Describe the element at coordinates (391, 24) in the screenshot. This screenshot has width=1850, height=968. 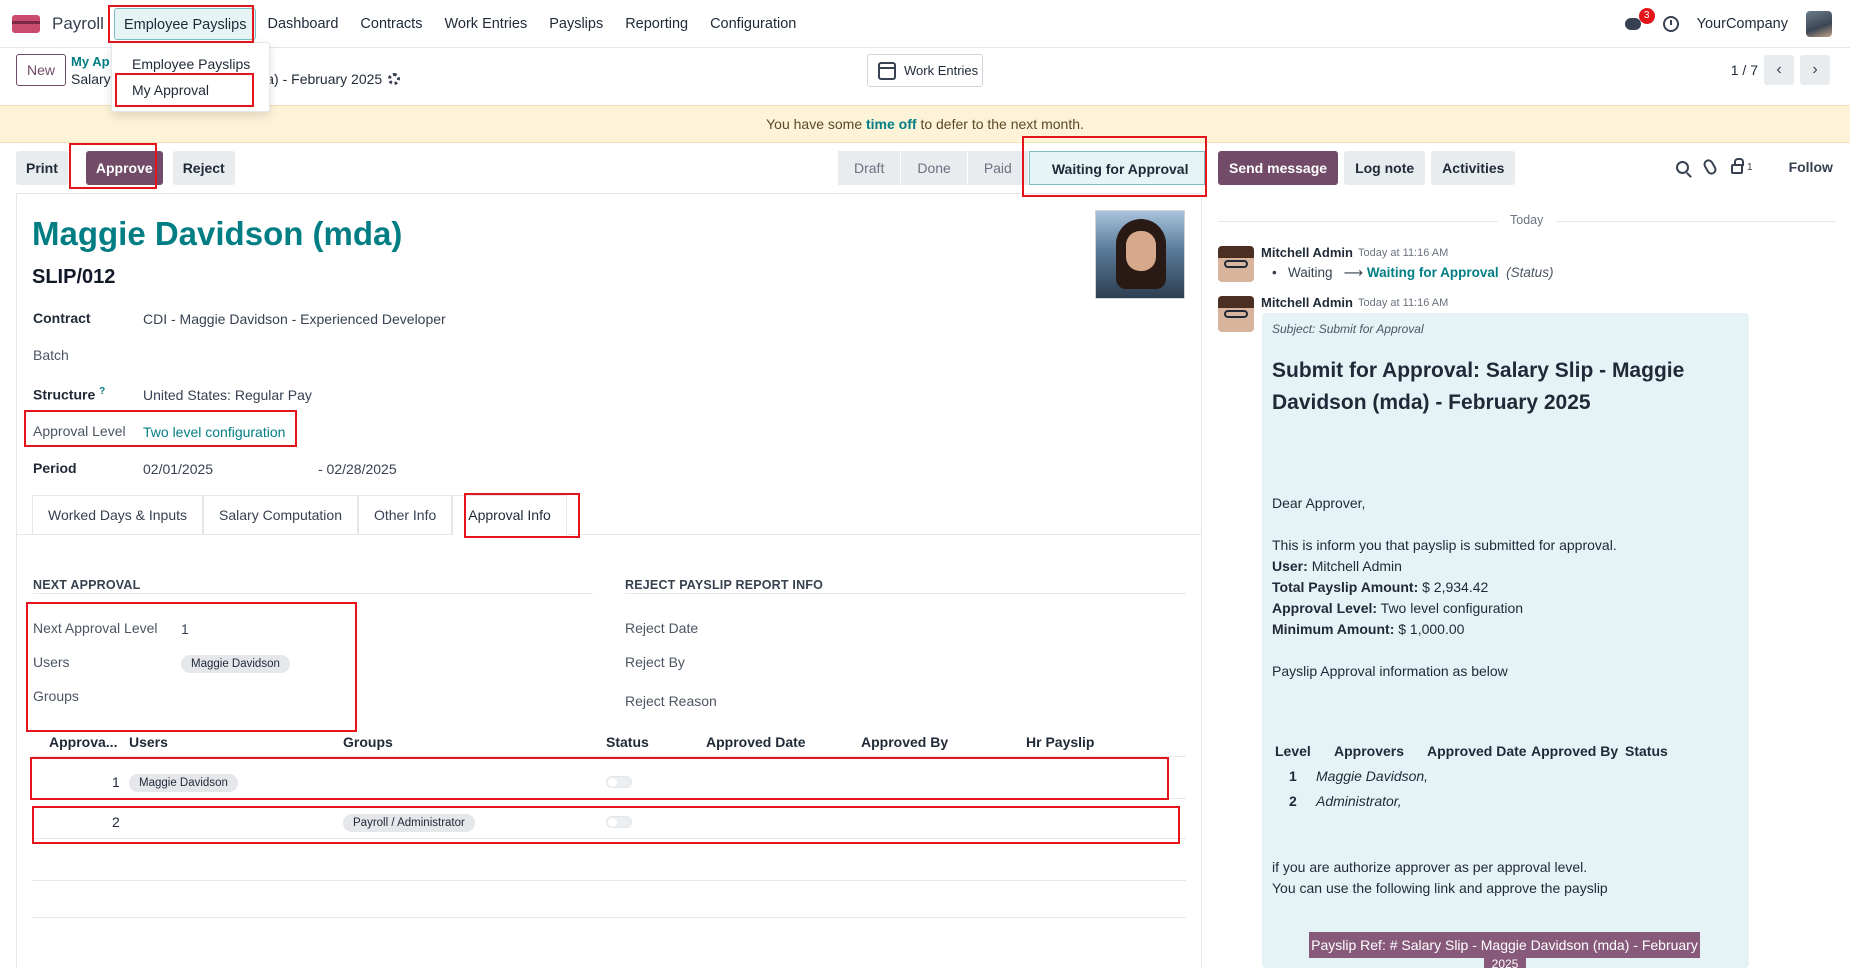
I see `menu-contracts: Contracts` at that location.